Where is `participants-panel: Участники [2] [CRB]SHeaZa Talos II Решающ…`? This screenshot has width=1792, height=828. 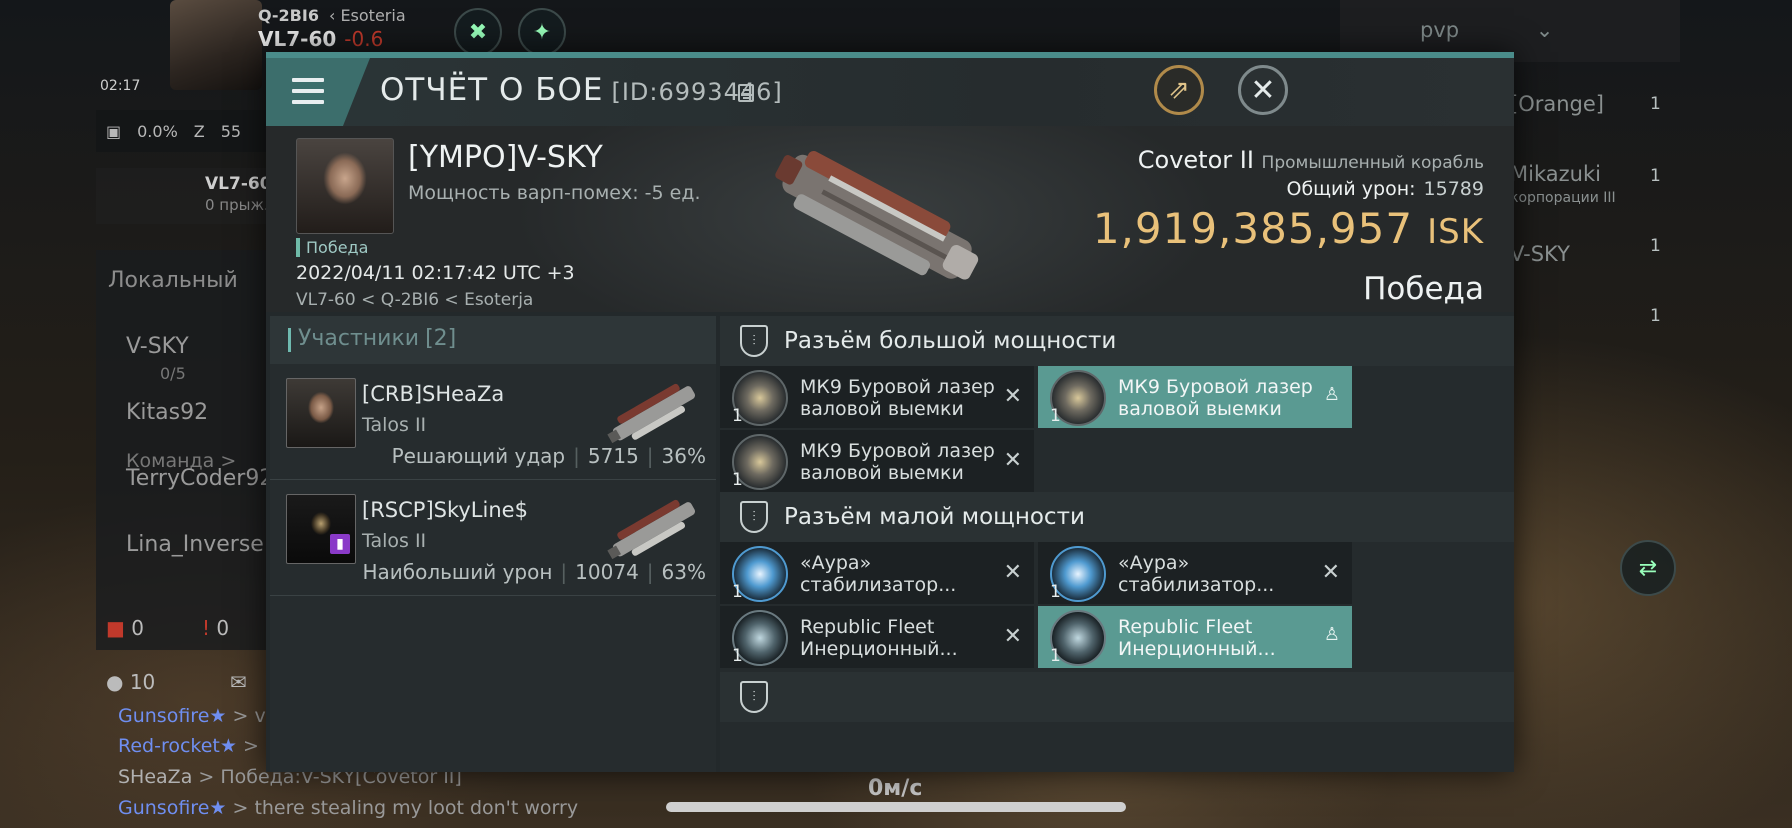
participants-panel: Участники [2] [CRB]SHeaZa Talos II Решающ… is located at coordinates (493, 544).